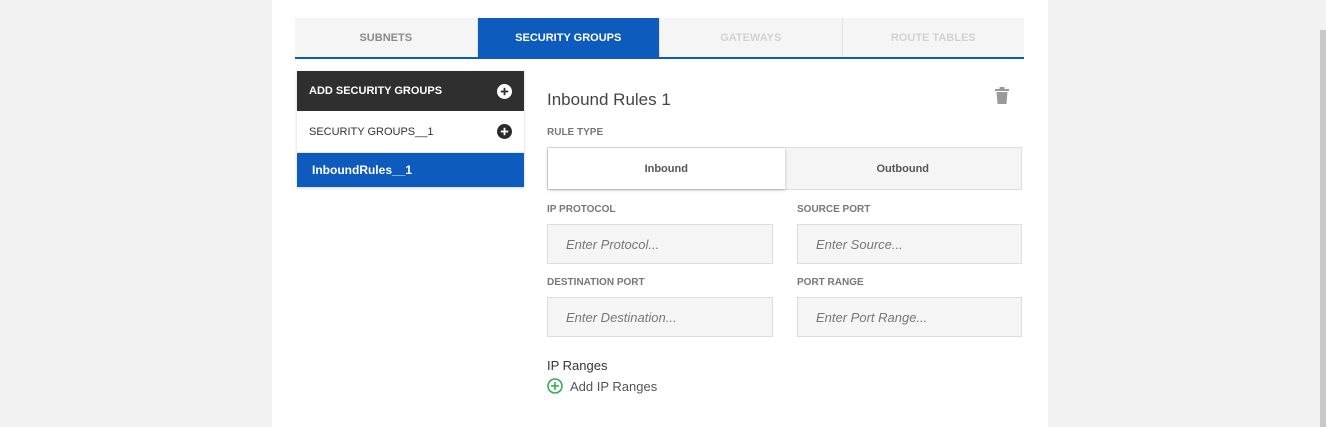 The width and height of the screenshot is (1326, 427). I want to click on add-ip-ranges-button: Add IP Ranges, so click(602, 386).